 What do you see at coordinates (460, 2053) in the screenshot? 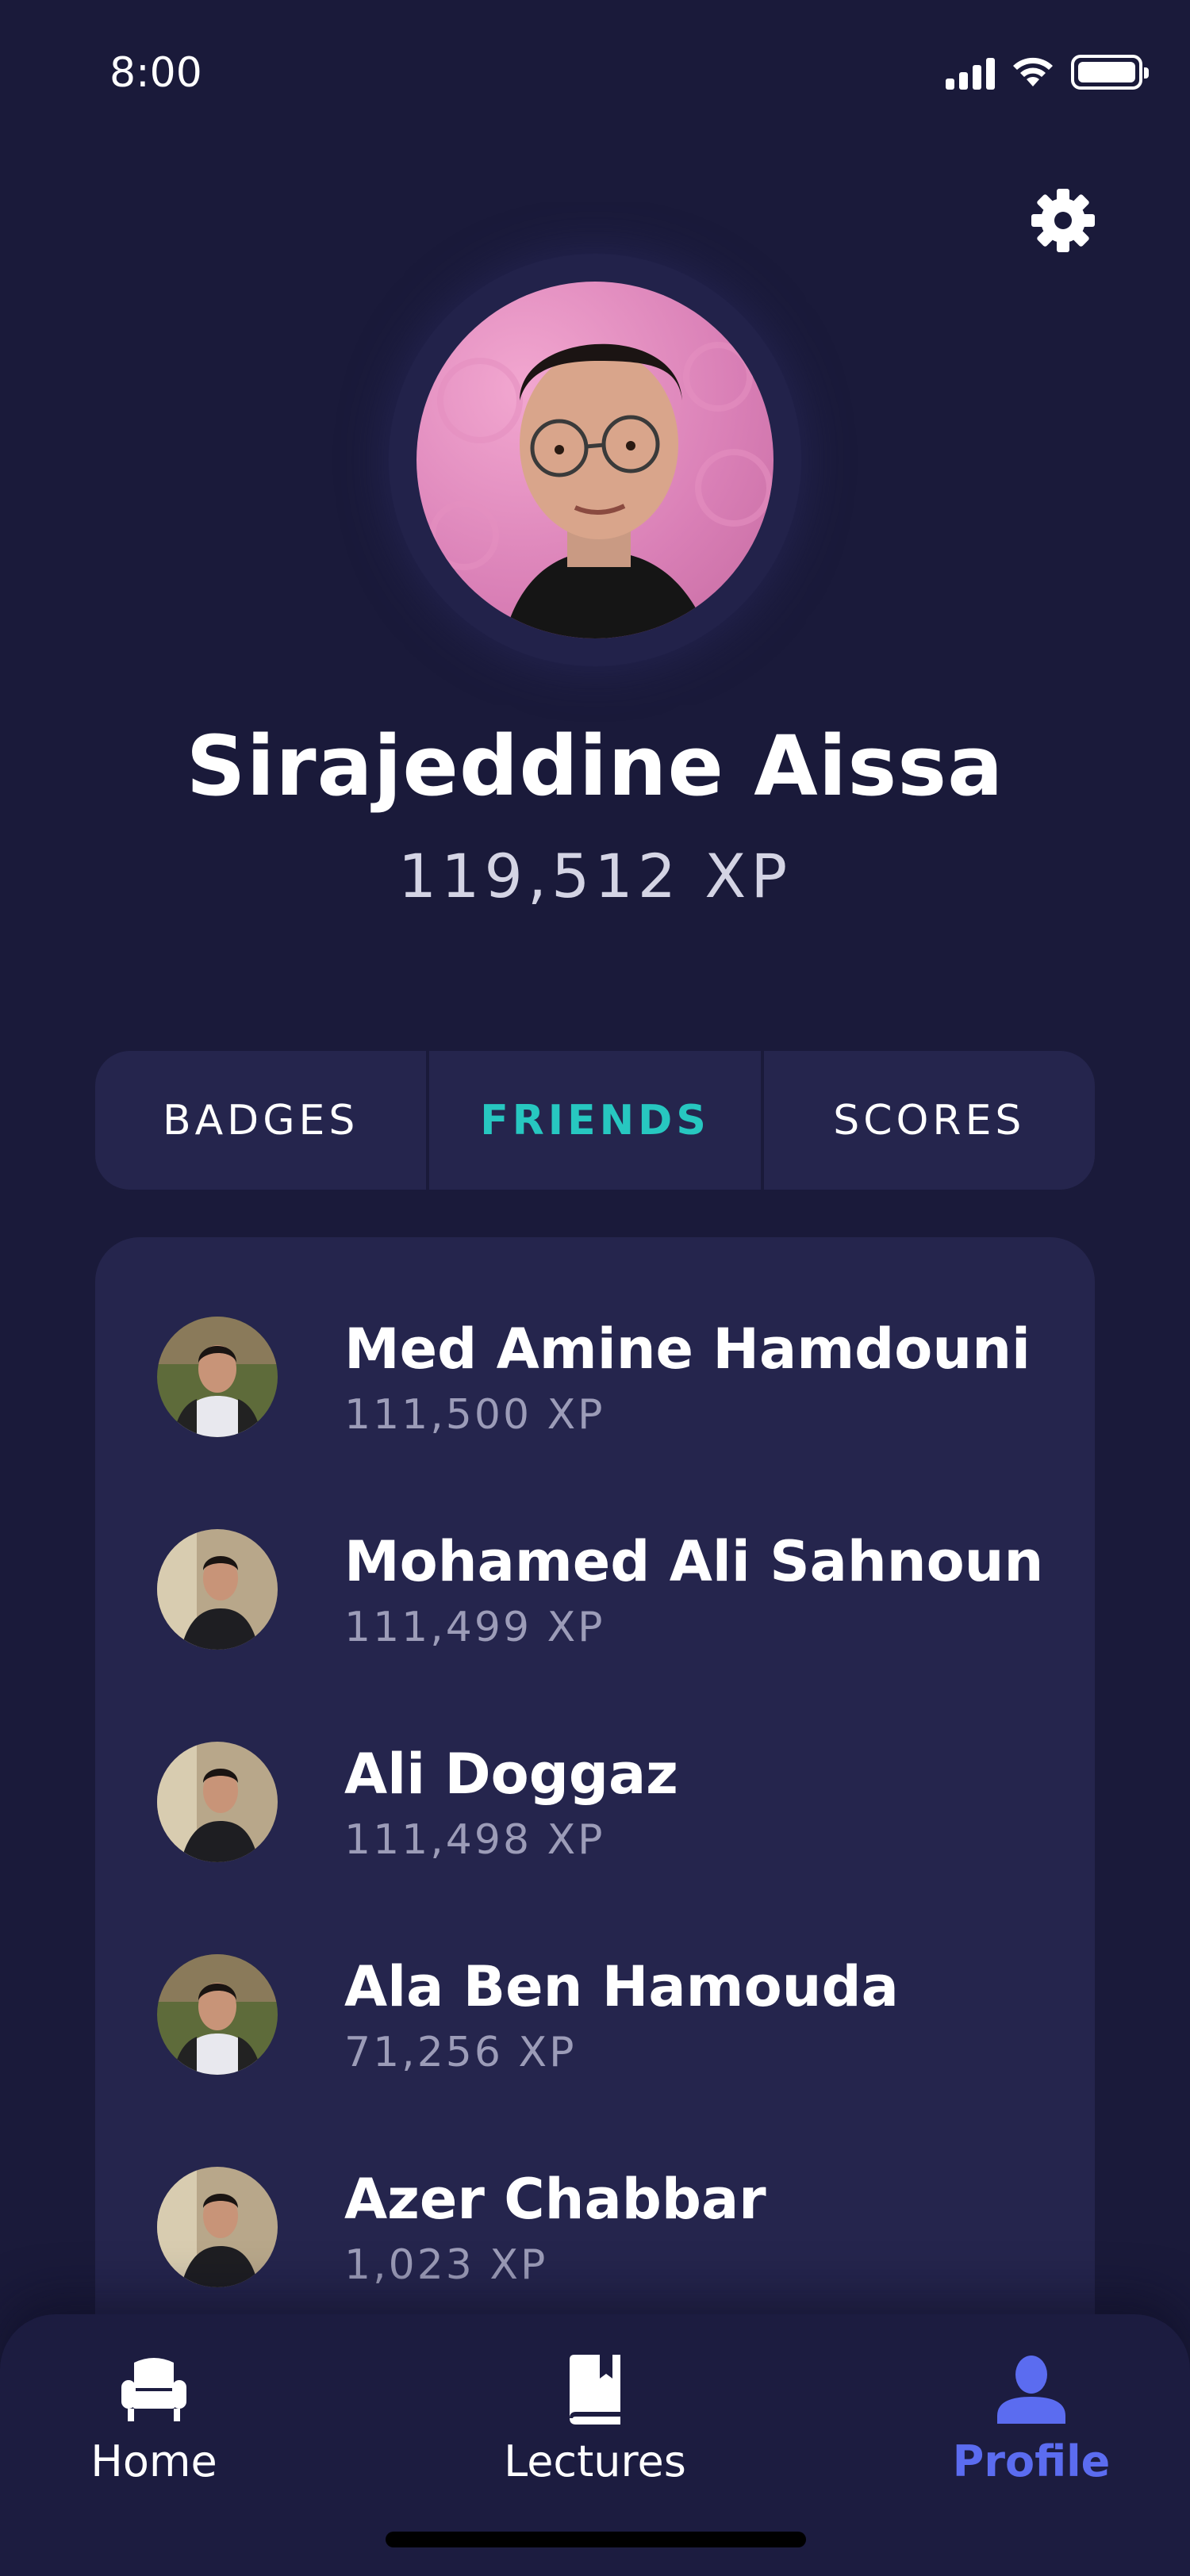
I see `friend-xp: 71,256 XP` at bounding box center [460, 2053].